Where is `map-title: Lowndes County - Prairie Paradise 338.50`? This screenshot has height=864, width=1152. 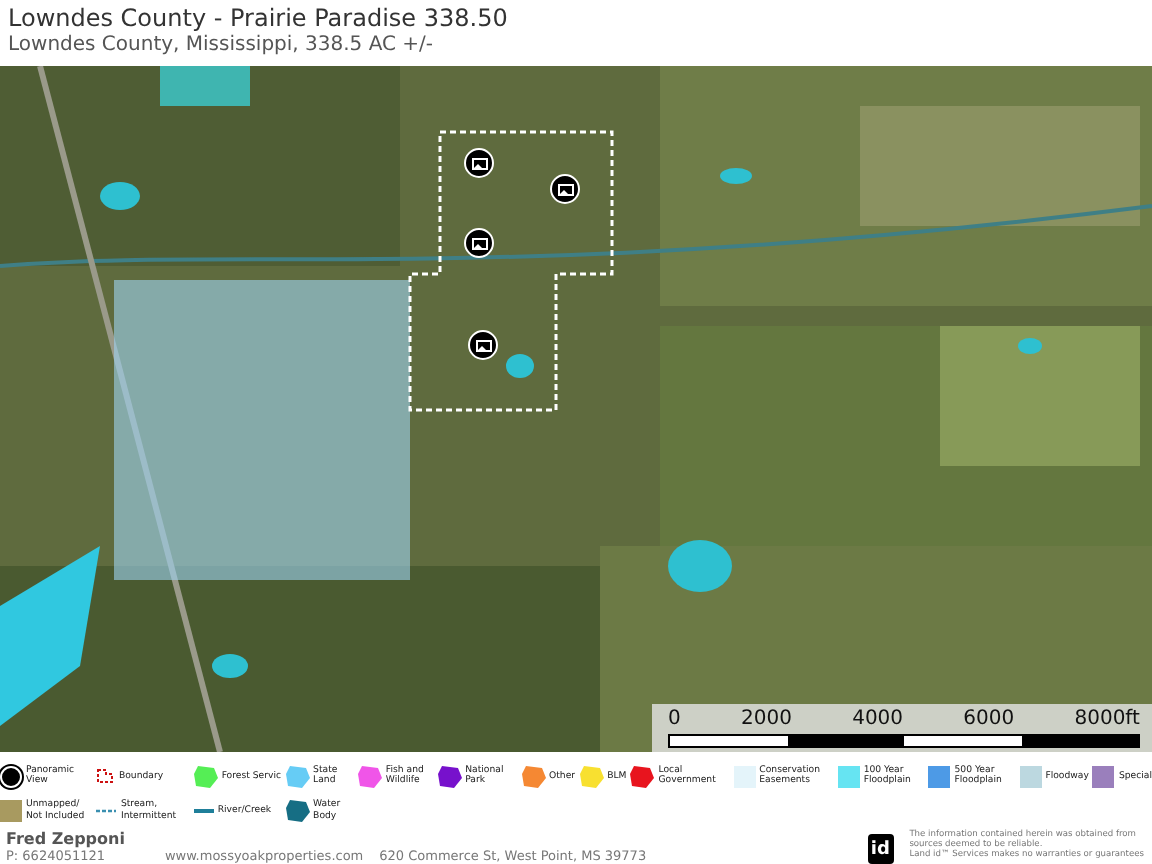 map-title: Lowndes County - Prairie Paradise 338.50 is located at coordinates (258, 18).